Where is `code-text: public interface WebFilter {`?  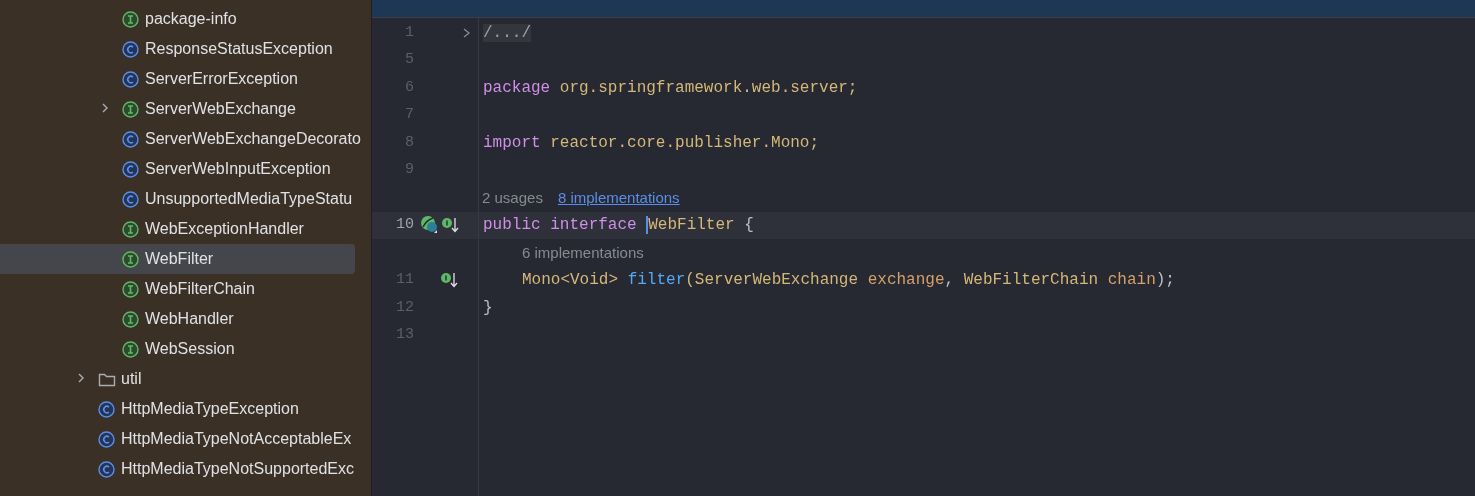 code-text: public interface WebFilter { is located at coordinates (618, 226).